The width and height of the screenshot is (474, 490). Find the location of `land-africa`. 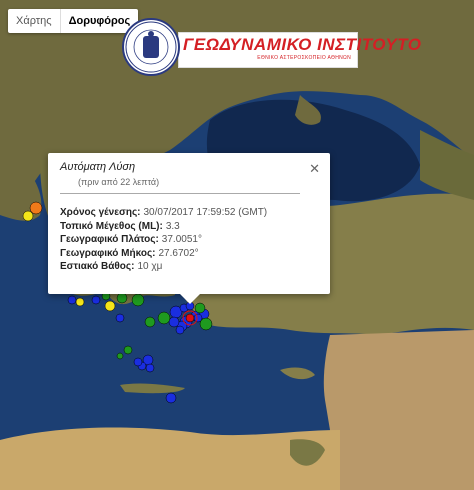

land-africa is located at coordinates (170, 458).